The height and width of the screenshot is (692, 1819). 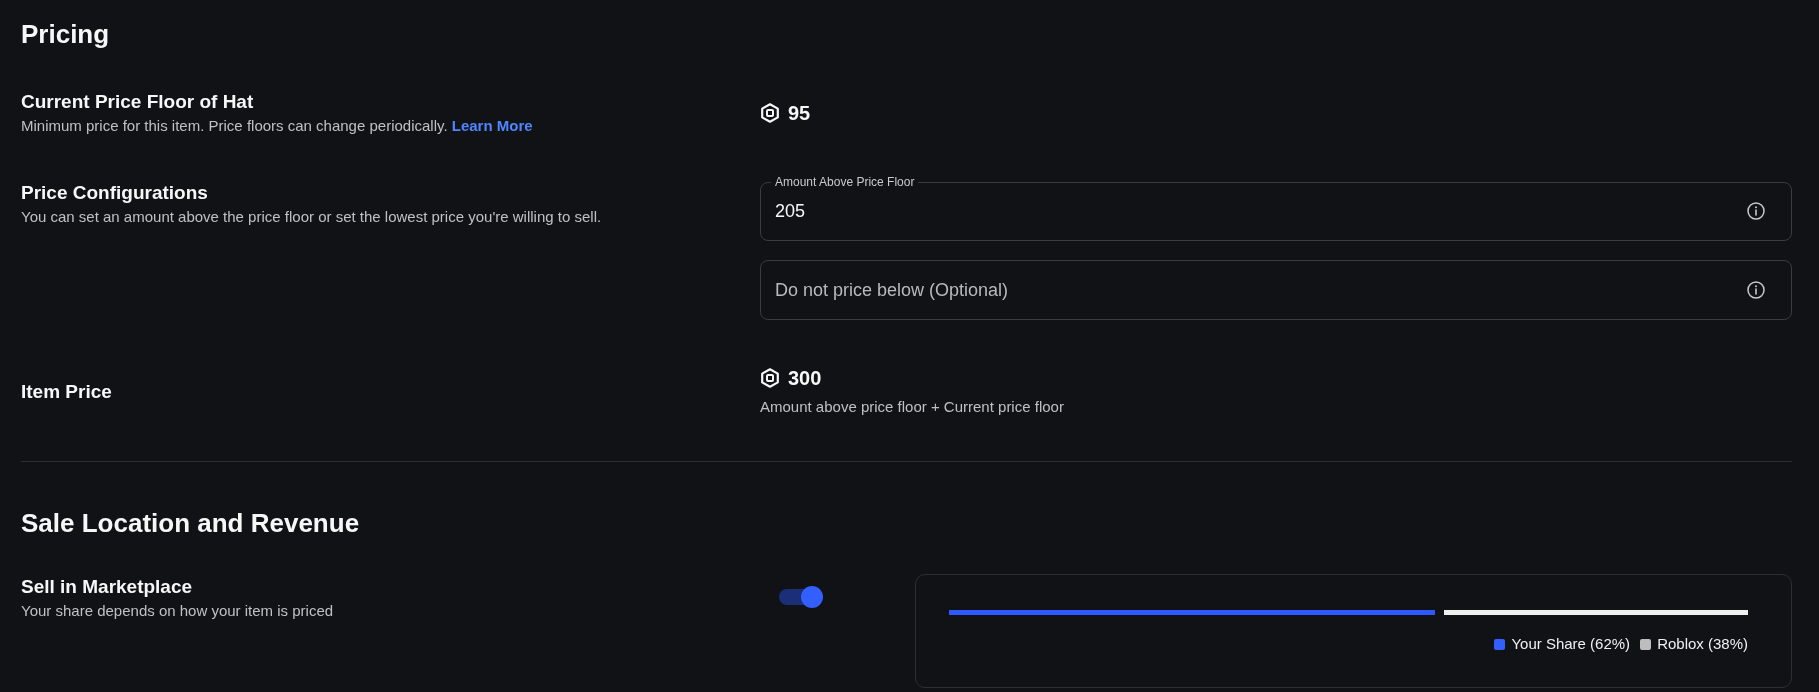 I want to click on floating-label: Amount Above Price Floor, so click(x=845, y=182).